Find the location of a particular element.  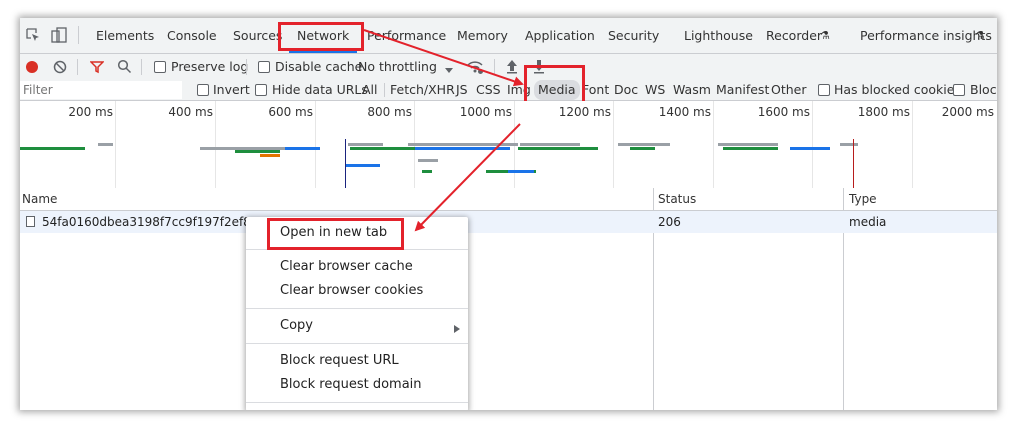

annotation-arrow-media-to-menu is located at coordinates (467, 177).